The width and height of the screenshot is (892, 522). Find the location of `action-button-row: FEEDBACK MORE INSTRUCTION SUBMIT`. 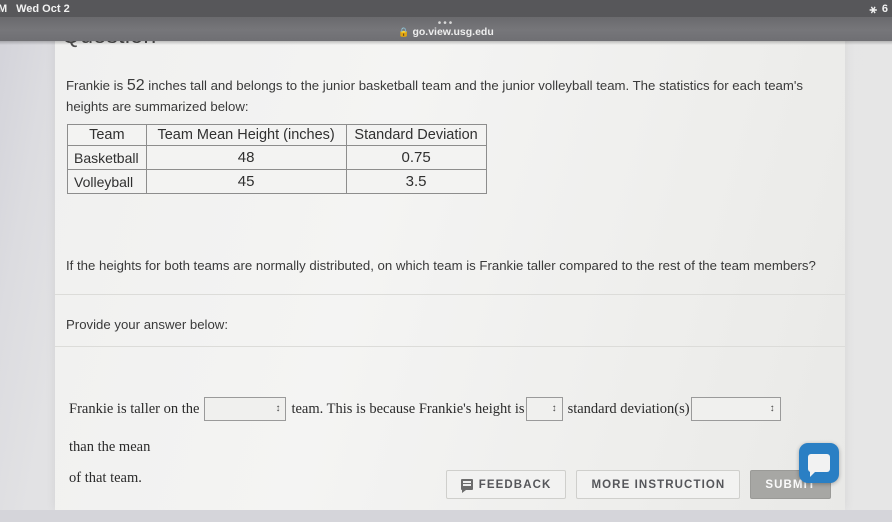

action-button-row: FEEDBACK MORE INSTRUCTION SUBMIT is located at coordinates (450, 484).